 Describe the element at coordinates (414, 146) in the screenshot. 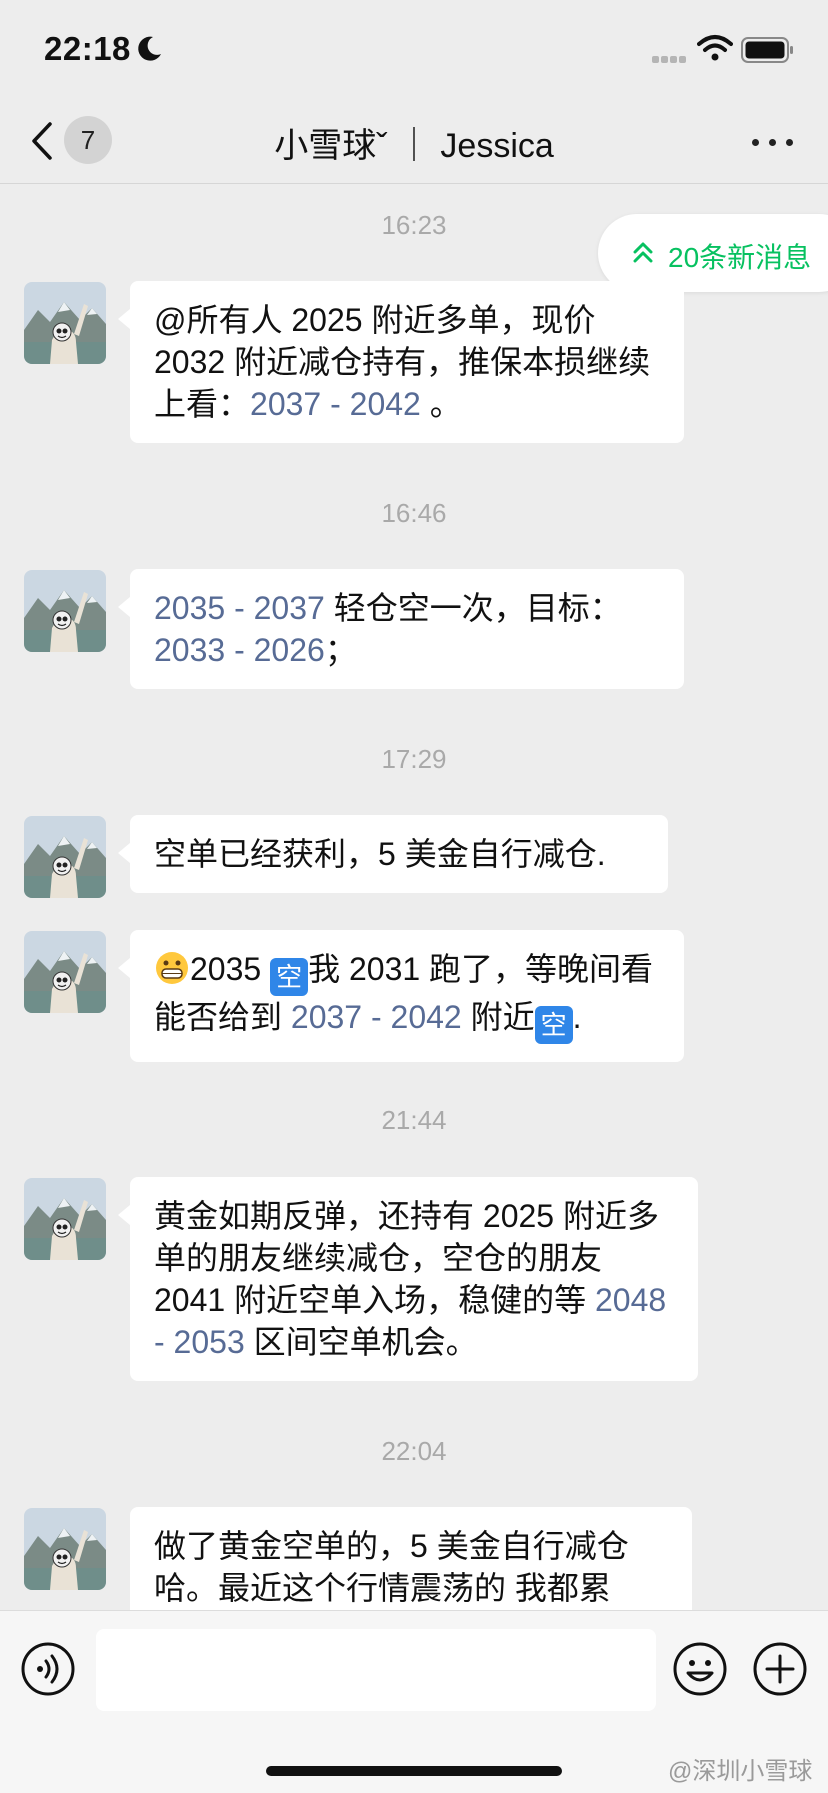

I see `chat-title: 小雪球ˇ ｜ Jessica` at that location.